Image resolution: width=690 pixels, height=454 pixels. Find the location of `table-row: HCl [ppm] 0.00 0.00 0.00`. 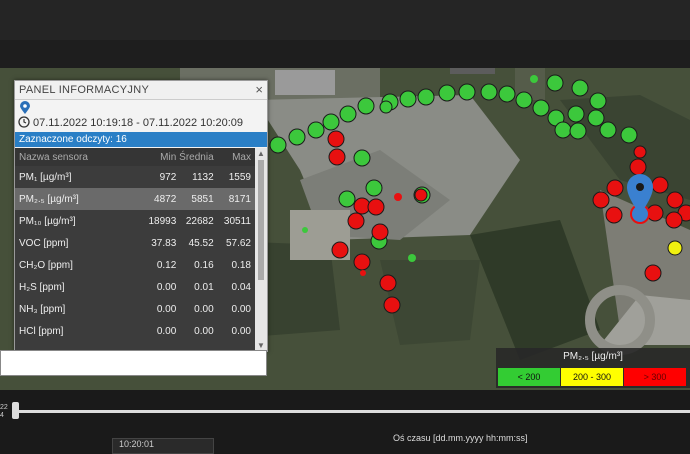

table-row: HCl [ppm] 0.00 0.00 0.00 is located at coordinates (135, 331).